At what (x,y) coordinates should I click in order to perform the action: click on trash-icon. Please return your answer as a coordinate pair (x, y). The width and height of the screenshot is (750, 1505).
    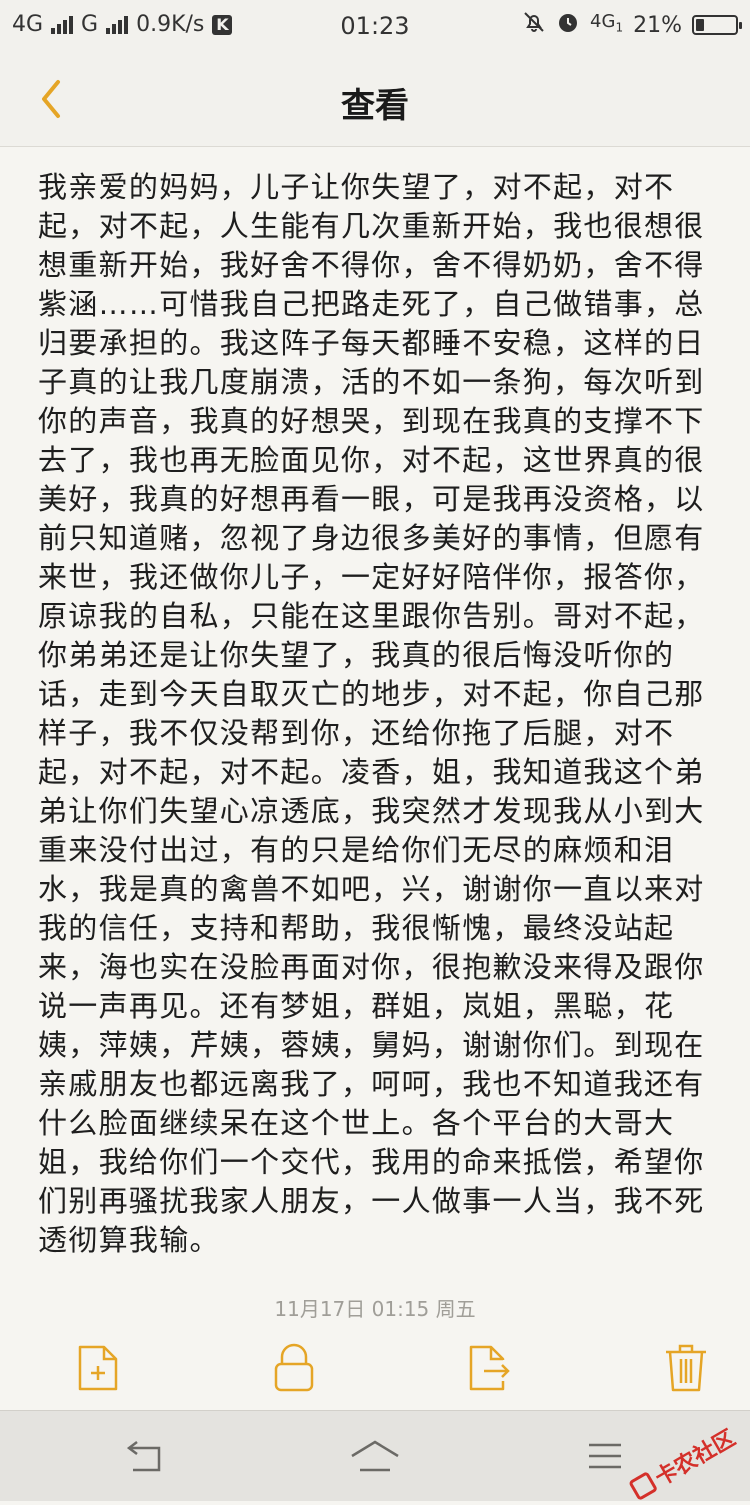
    Looking at the image, I should click on (686, 1368).